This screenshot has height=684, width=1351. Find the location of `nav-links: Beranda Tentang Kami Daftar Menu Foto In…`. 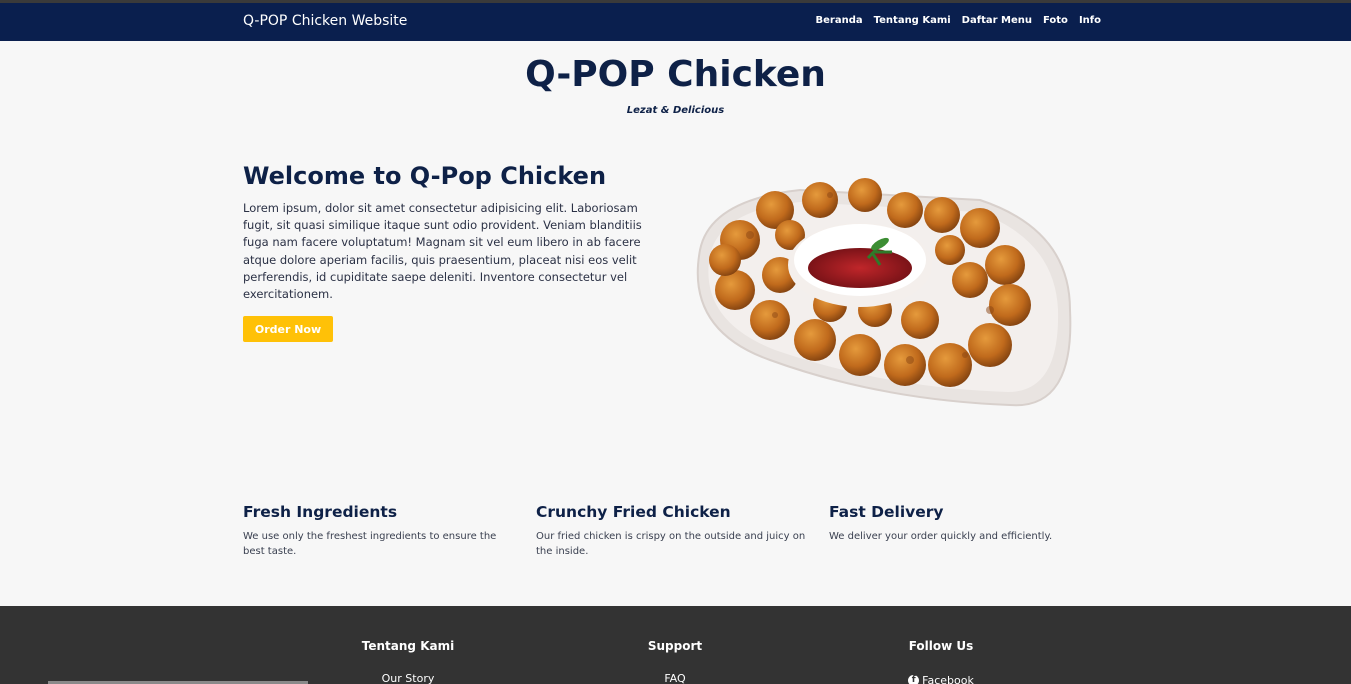

nav-links: Beranda Tentang Kami Daftar Menu Foto In… is located at coordinates (958, 20).